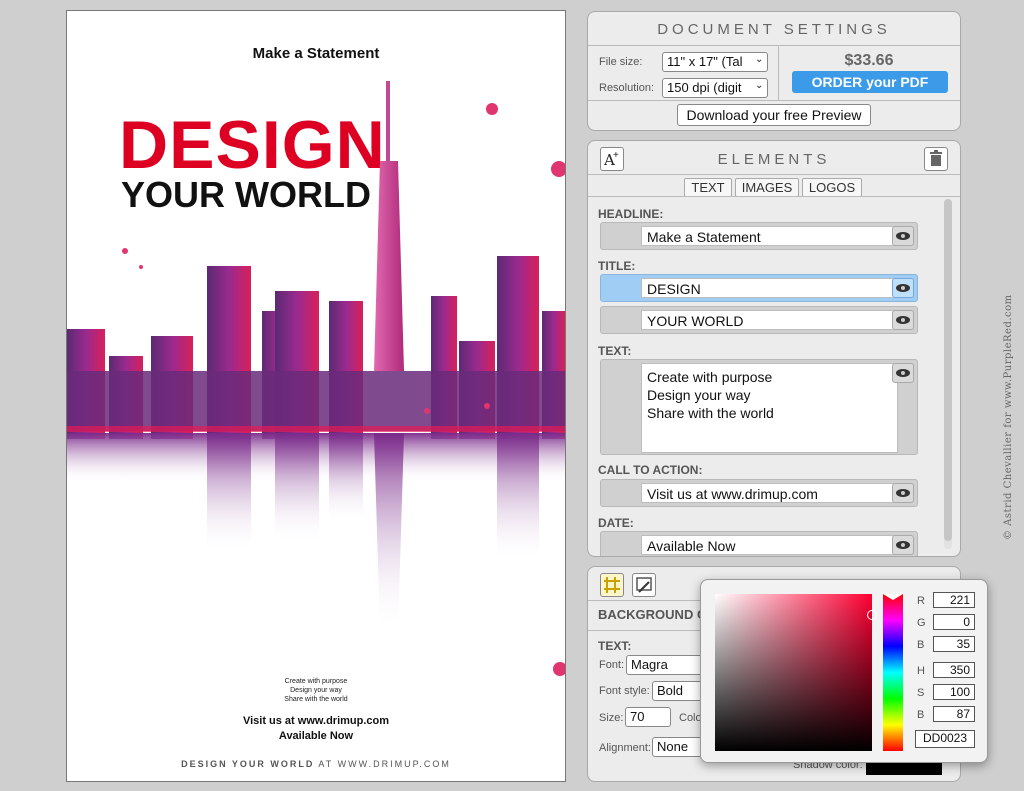  What do you see at coordinates (774, 29) in the screenshot?
I see `document-settings-title: DOCUMENT SETTINGS` at bounding box center [774, 29].